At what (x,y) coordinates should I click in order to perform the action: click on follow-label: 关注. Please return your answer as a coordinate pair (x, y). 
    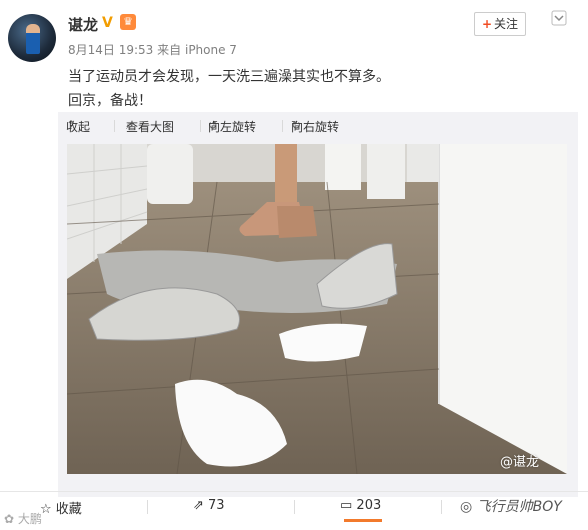
    Looking at the image, I should click on (506, 24).